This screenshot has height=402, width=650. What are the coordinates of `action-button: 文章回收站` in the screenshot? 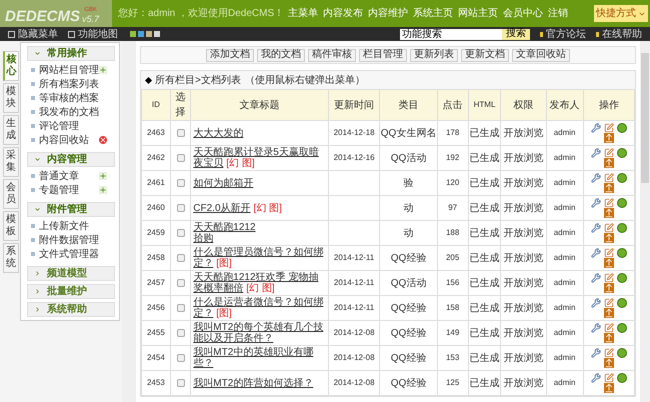 It's located at (541, 55).